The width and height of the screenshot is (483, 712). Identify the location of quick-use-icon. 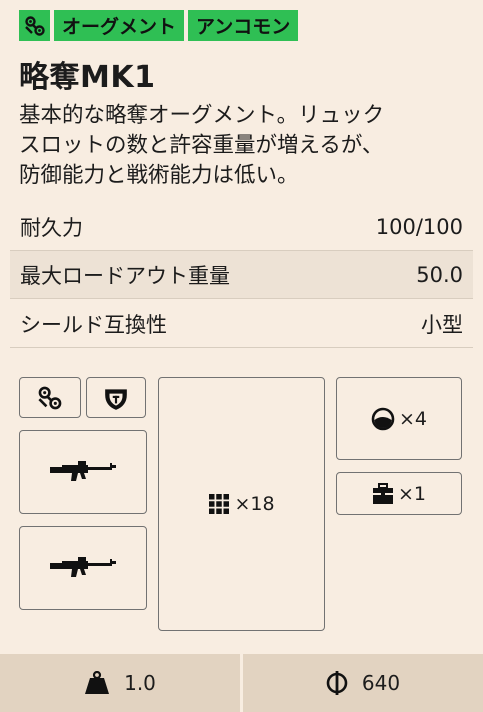
(383, 418).